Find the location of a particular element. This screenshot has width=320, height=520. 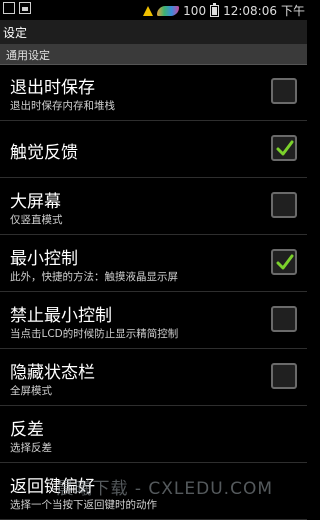

setting-summary: 仅竖直模式 is located at coordinates (36, 220).